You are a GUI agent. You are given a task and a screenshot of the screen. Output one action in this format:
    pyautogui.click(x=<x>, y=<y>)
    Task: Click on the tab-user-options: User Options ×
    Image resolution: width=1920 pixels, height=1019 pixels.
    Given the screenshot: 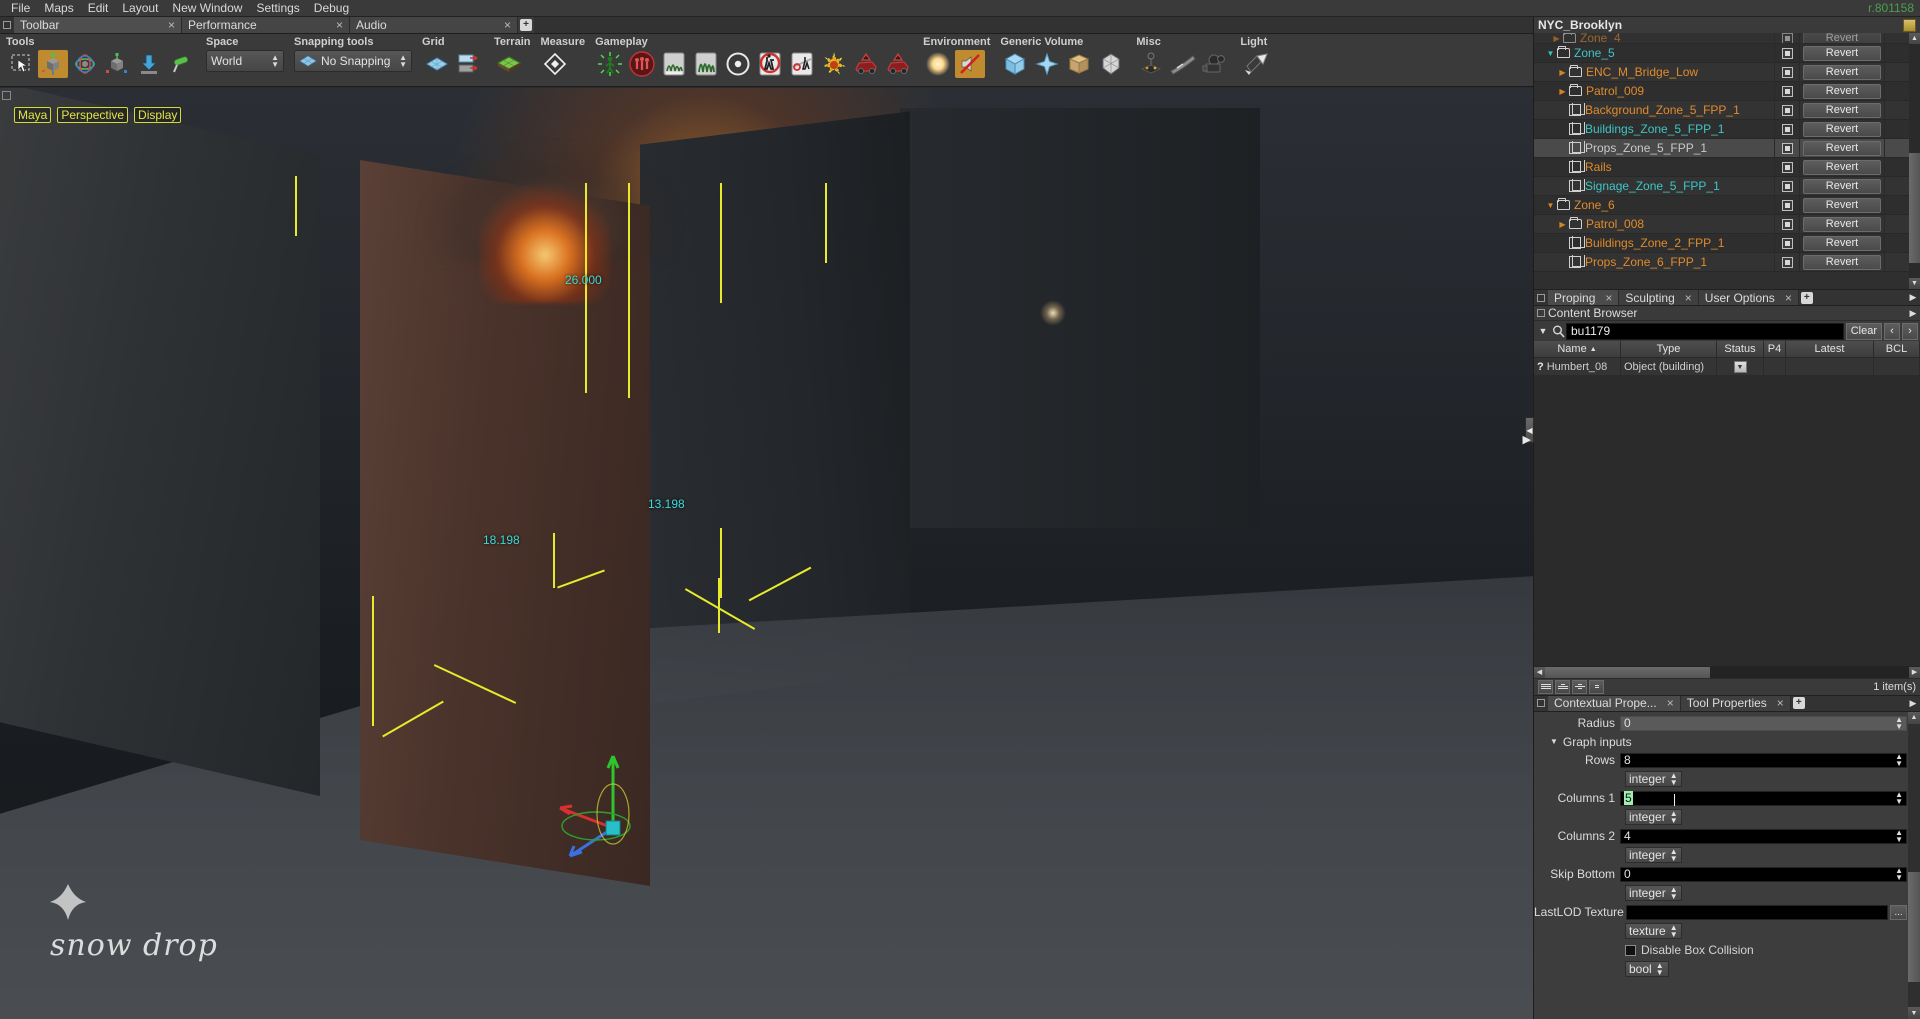 What is the action you would take?
    pyautogui.click(x=1748, y=297)
    